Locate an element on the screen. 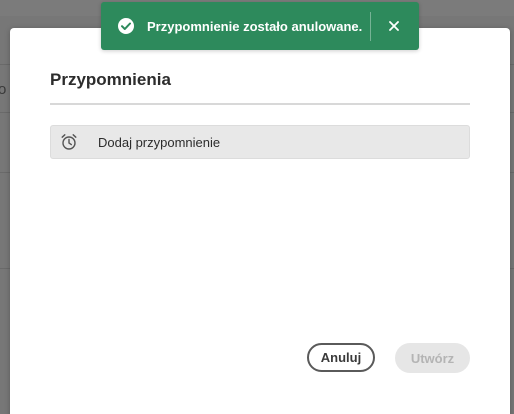 The image size is (514, 414). create-button: Utwórz is located at coordinates (432, 358).